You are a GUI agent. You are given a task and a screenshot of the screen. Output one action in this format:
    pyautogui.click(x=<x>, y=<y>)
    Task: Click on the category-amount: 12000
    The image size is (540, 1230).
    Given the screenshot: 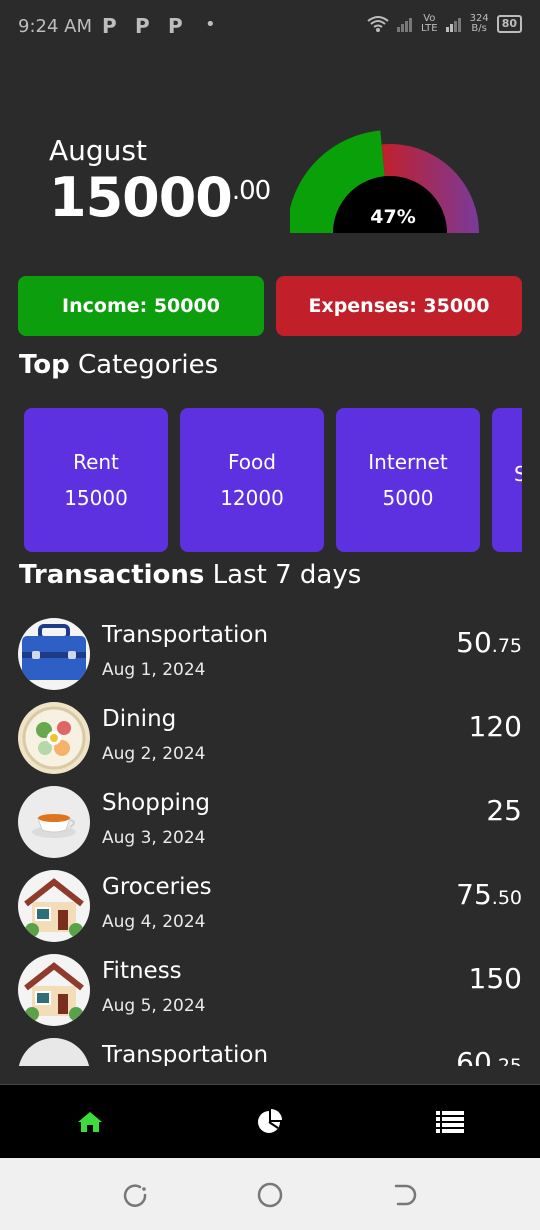 What is the action you would take?
    pyautogui.click(x=252, y=498)
    